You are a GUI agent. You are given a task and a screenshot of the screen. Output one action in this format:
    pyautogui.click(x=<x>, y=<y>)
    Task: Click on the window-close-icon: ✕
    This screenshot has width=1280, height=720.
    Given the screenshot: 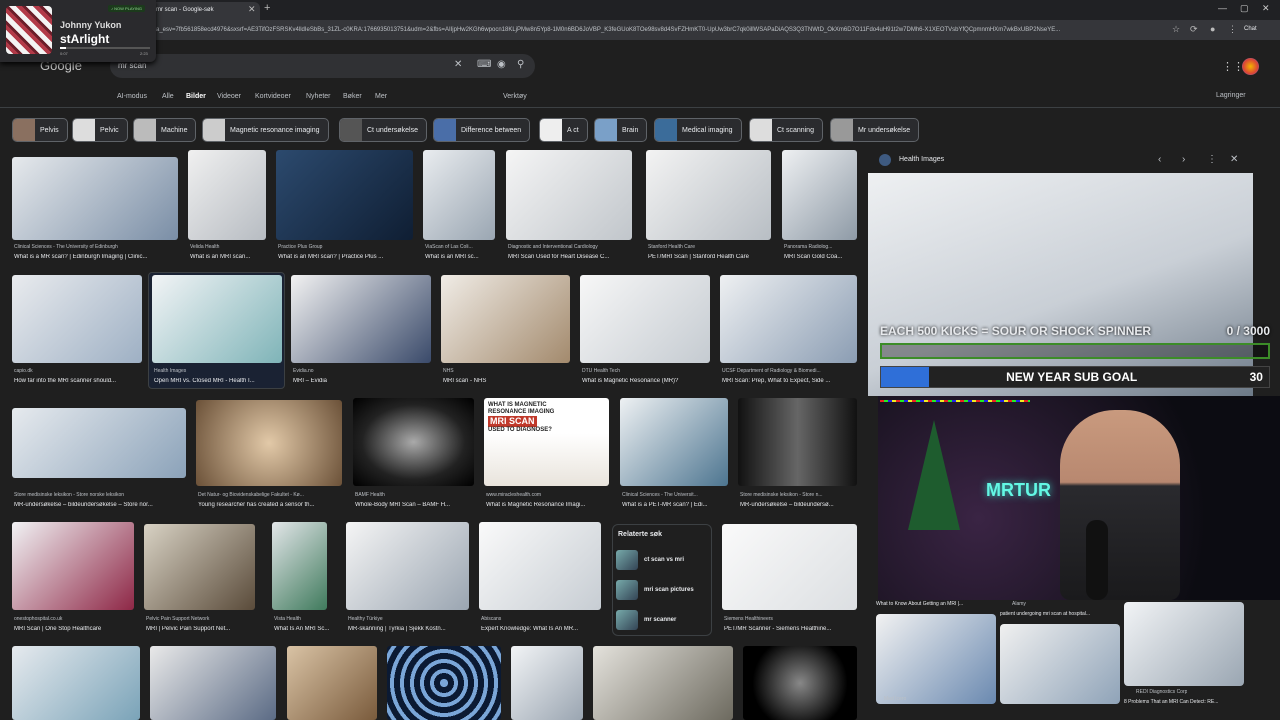 What is the action you would take?
    pyautogui.click(x=1266, y=8)
    